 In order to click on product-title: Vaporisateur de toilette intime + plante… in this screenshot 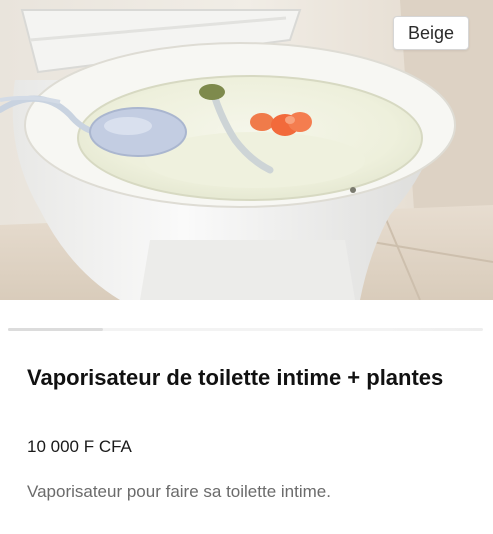, I will do `click(247, 378)`.